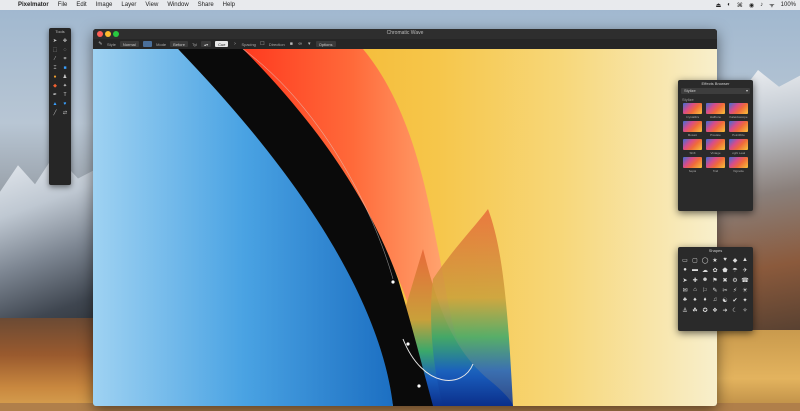  What do you see at coordinates (715, 165) in the screenshot?
I see `effect-item: Trail` at bounding box center [715, 165].